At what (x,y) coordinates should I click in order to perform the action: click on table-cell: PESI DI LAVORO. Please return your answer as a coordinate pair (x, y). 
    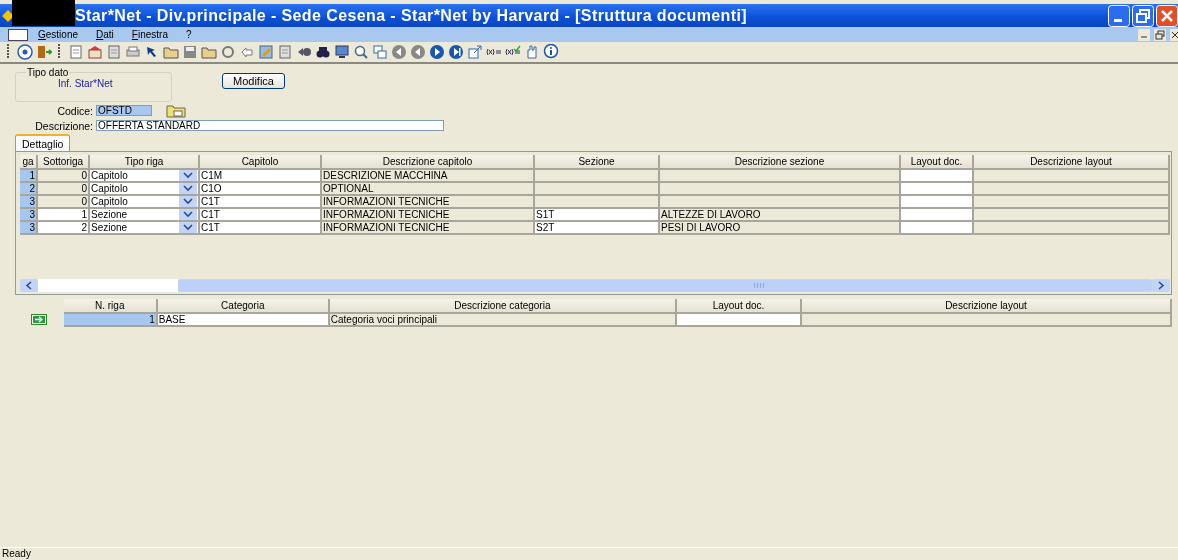
    Looking at the image, I should click on (780, 228).